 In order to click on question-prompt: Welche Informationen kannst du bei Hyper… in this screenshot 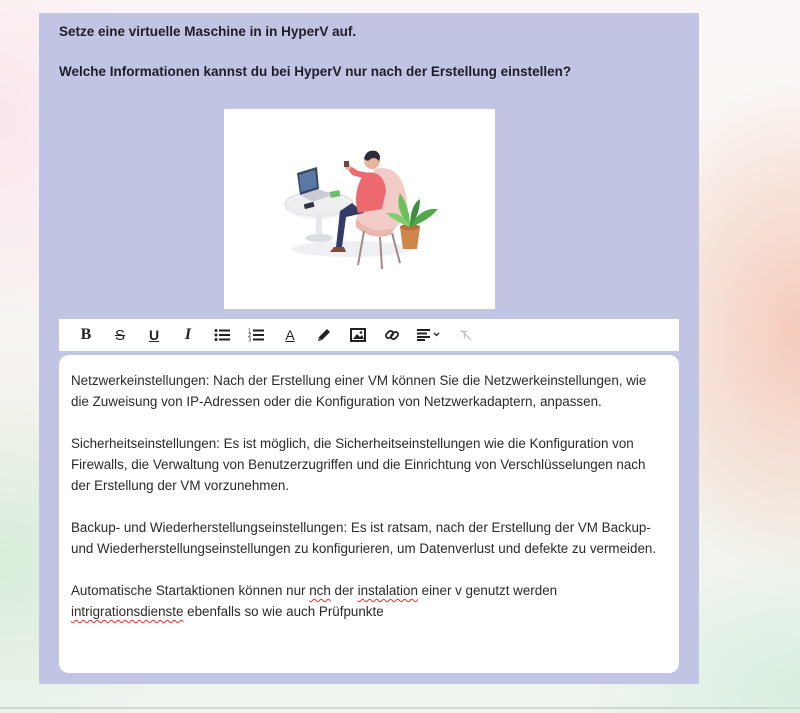, I will do `click(315, 71)`.